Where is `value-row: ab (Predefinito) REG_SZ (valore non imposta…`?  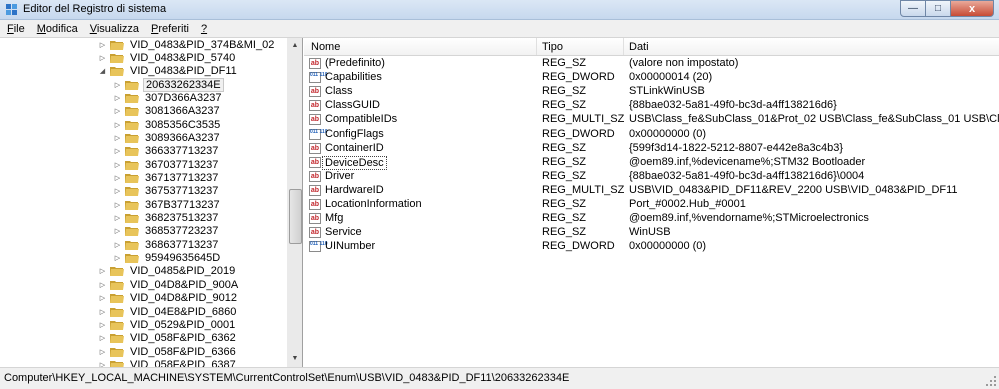 value-row: ab (Predefinito) REG_SZ (valore non imposta… is located at coordinates (651, 64).